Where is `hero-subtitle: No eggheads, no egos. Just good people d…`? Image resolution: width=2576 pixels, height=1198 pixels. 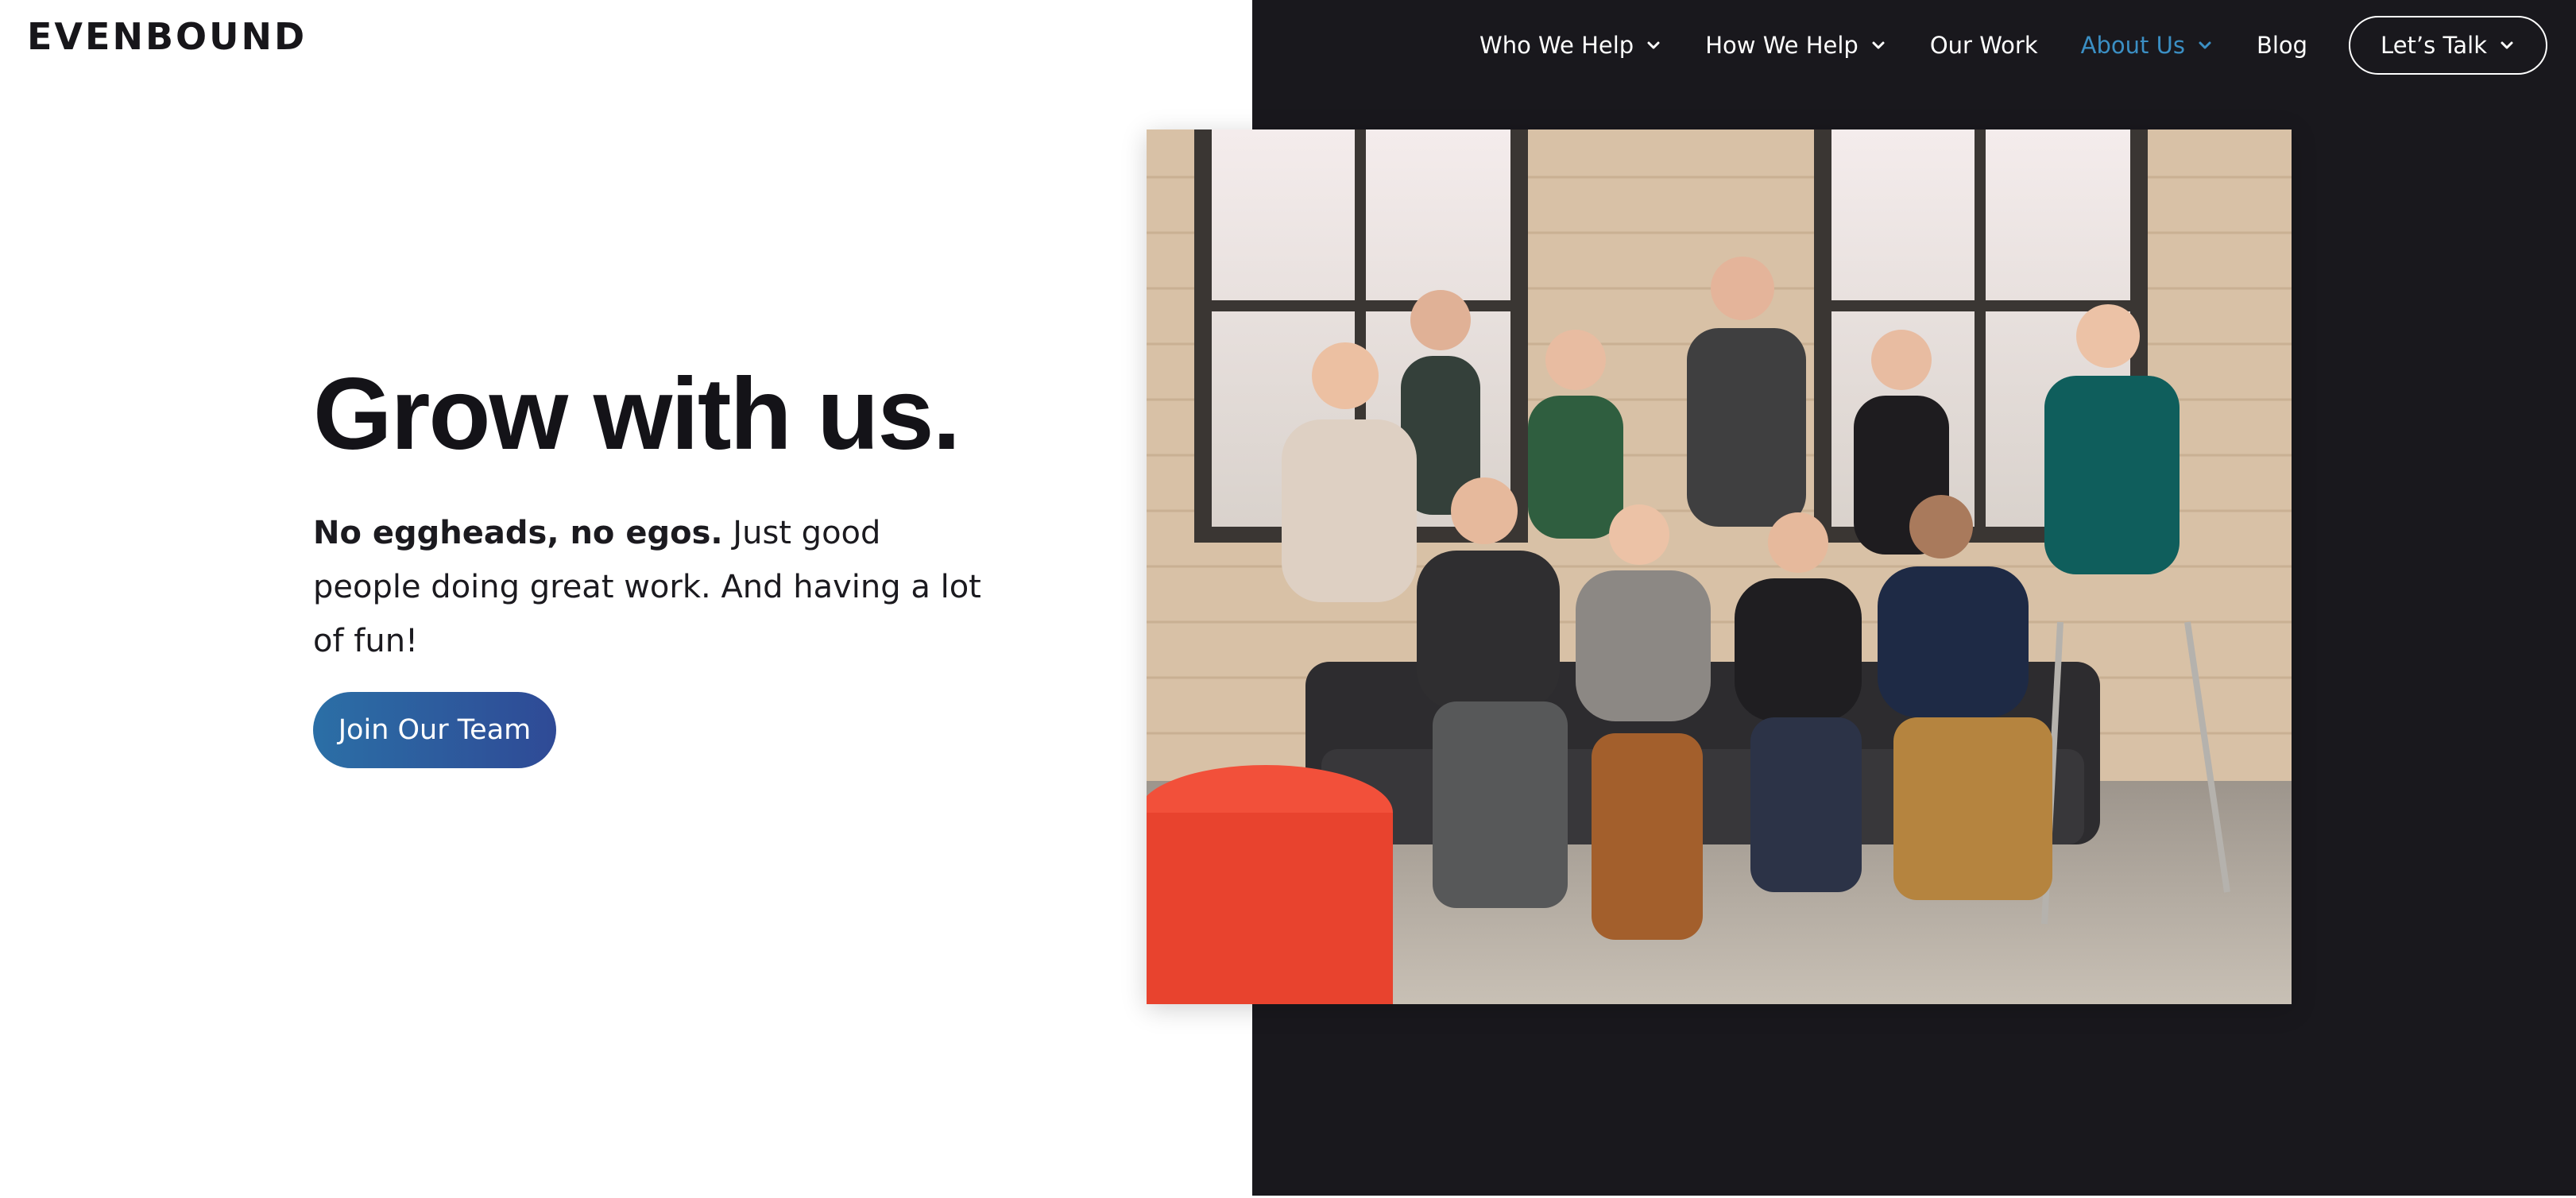 hero-subtitle: No eggheads, no egos. Just good people d… is located at coordinates (654, 587).